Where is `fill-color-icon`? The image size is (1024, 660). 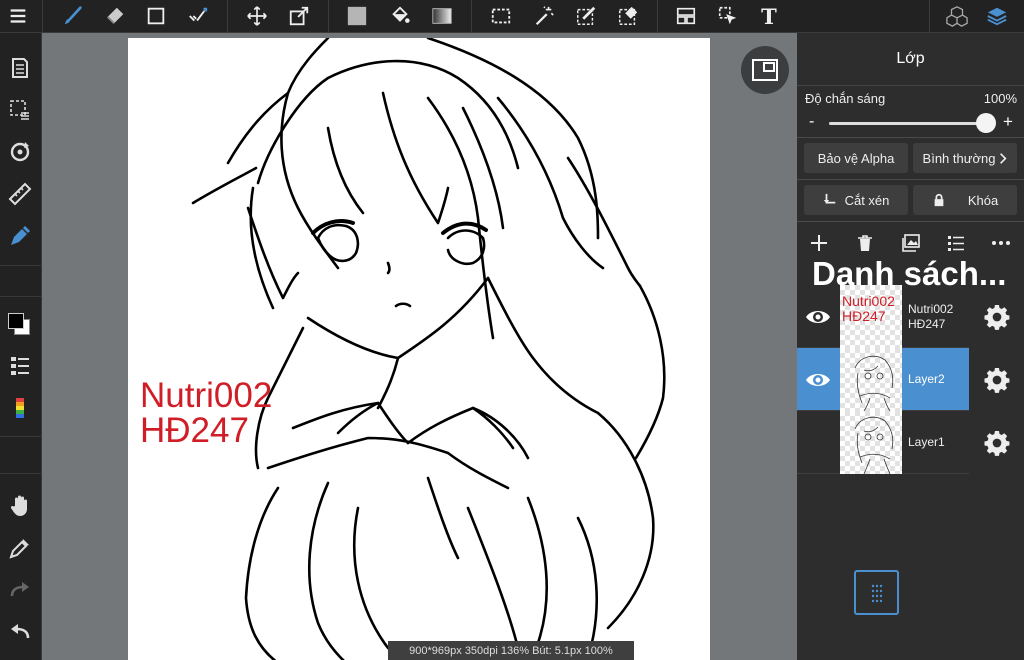
fill-color-icon is located at coordinates (357, 16).